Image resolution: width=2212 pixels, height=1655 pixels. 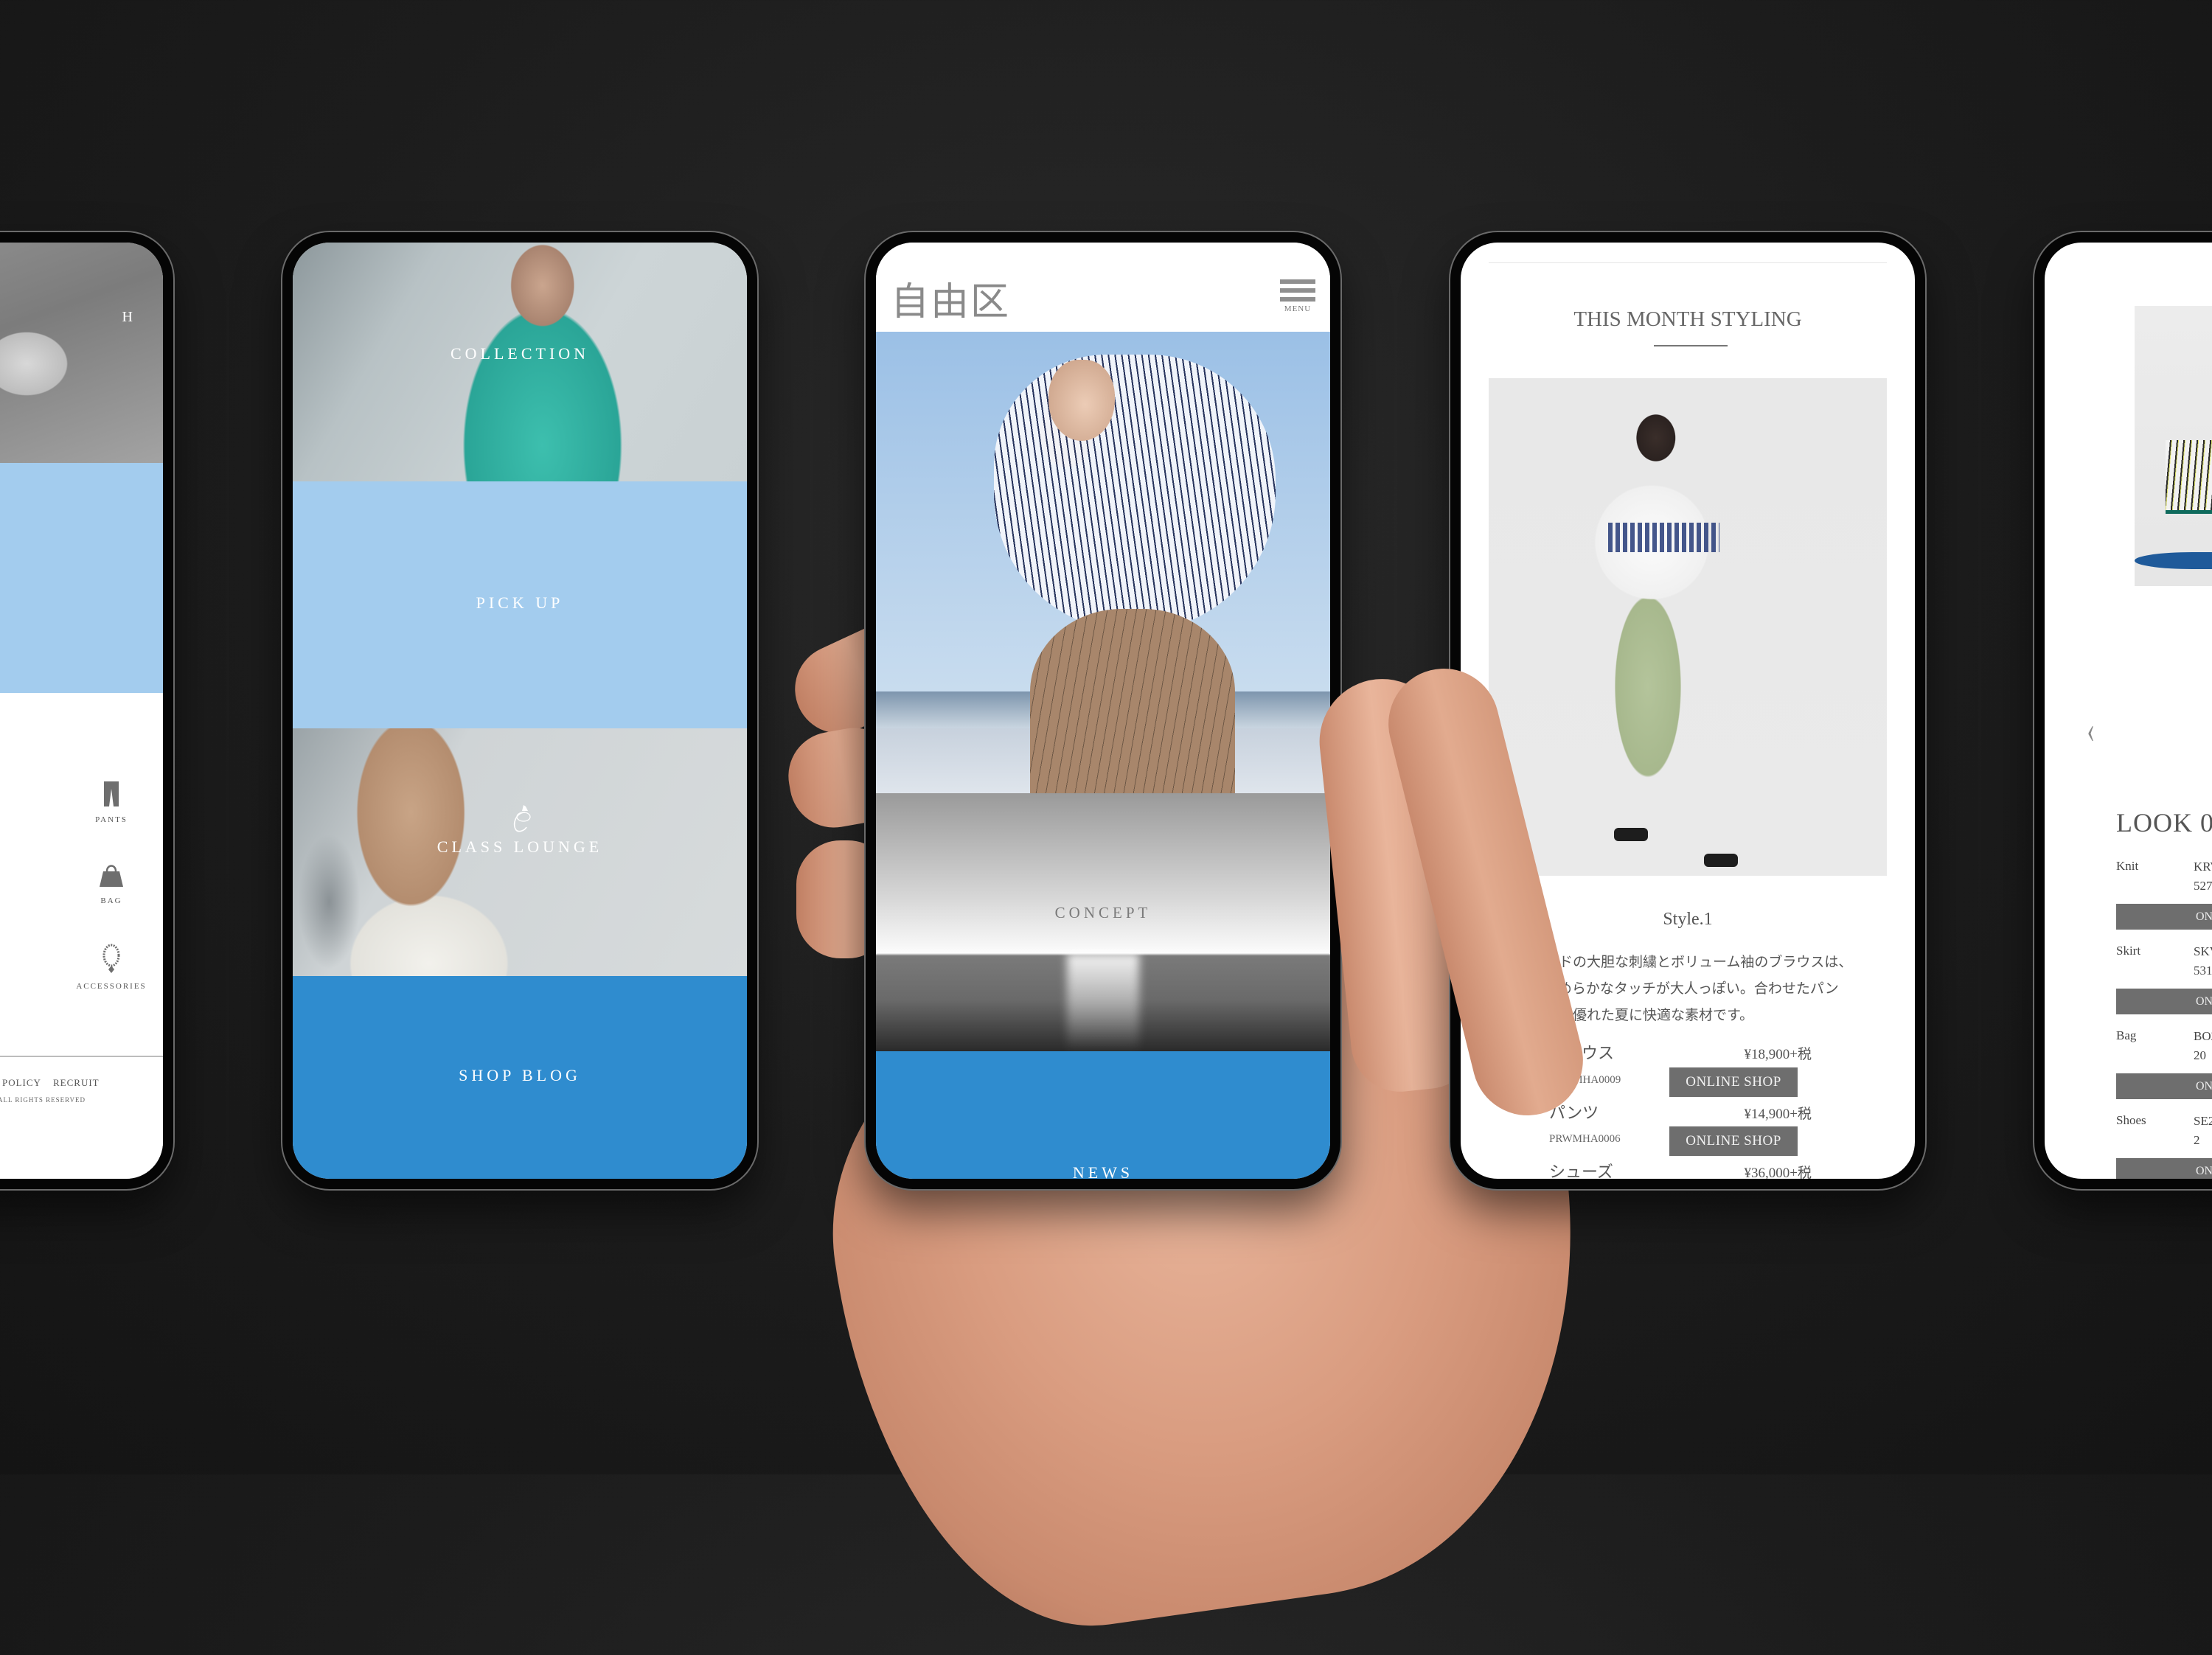 What do you see at coordinates (81, 1056) in the screenshot?
I see `footer-divider` at bounding box center [81, 1056].